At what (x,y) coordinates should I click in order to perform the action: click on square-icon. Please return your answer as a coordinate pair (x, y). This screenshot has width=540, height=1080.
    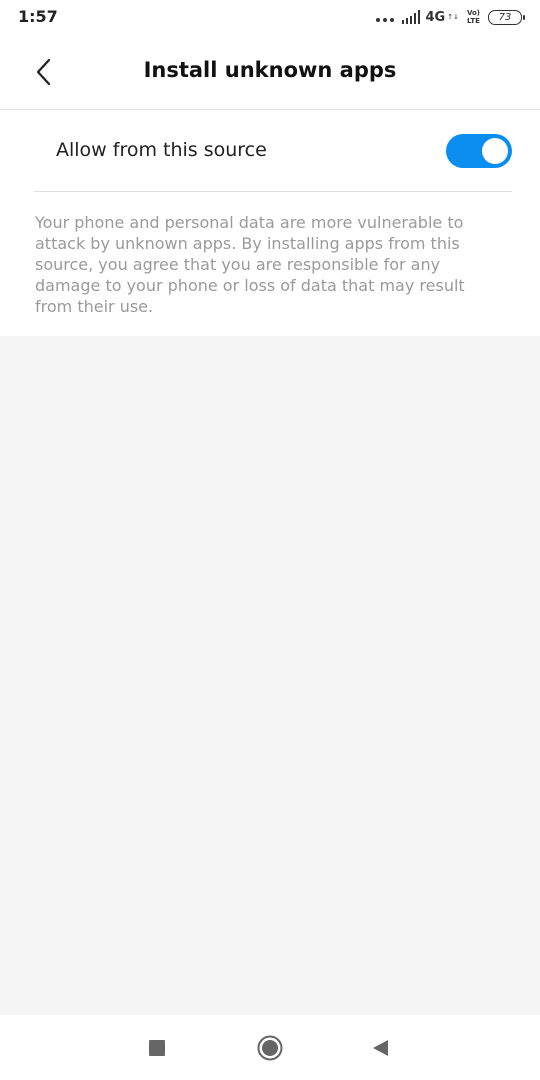
    Looking at the image, I should click on (157, 1048).